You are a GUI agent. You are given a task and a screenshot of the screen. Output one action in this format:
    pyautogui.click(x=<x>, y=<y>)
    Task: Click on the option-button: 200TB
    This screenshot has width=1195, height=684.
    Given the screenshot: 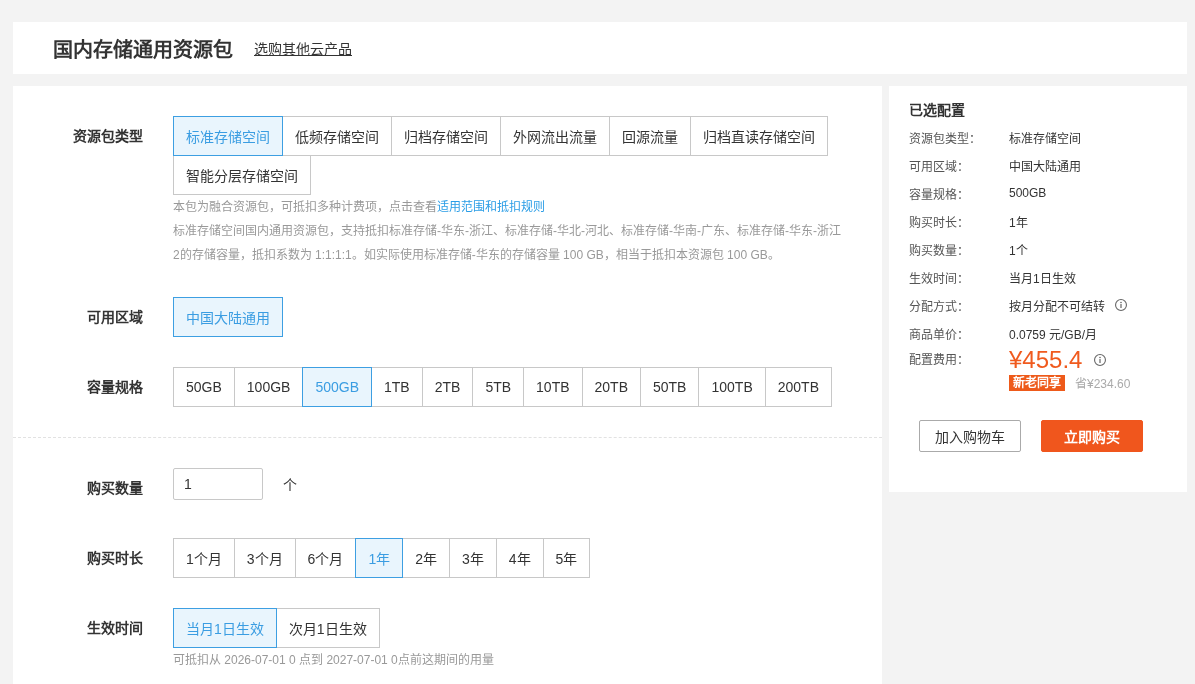 What is the action you would take?
    pyautogui.click(x=798, y=387)
    